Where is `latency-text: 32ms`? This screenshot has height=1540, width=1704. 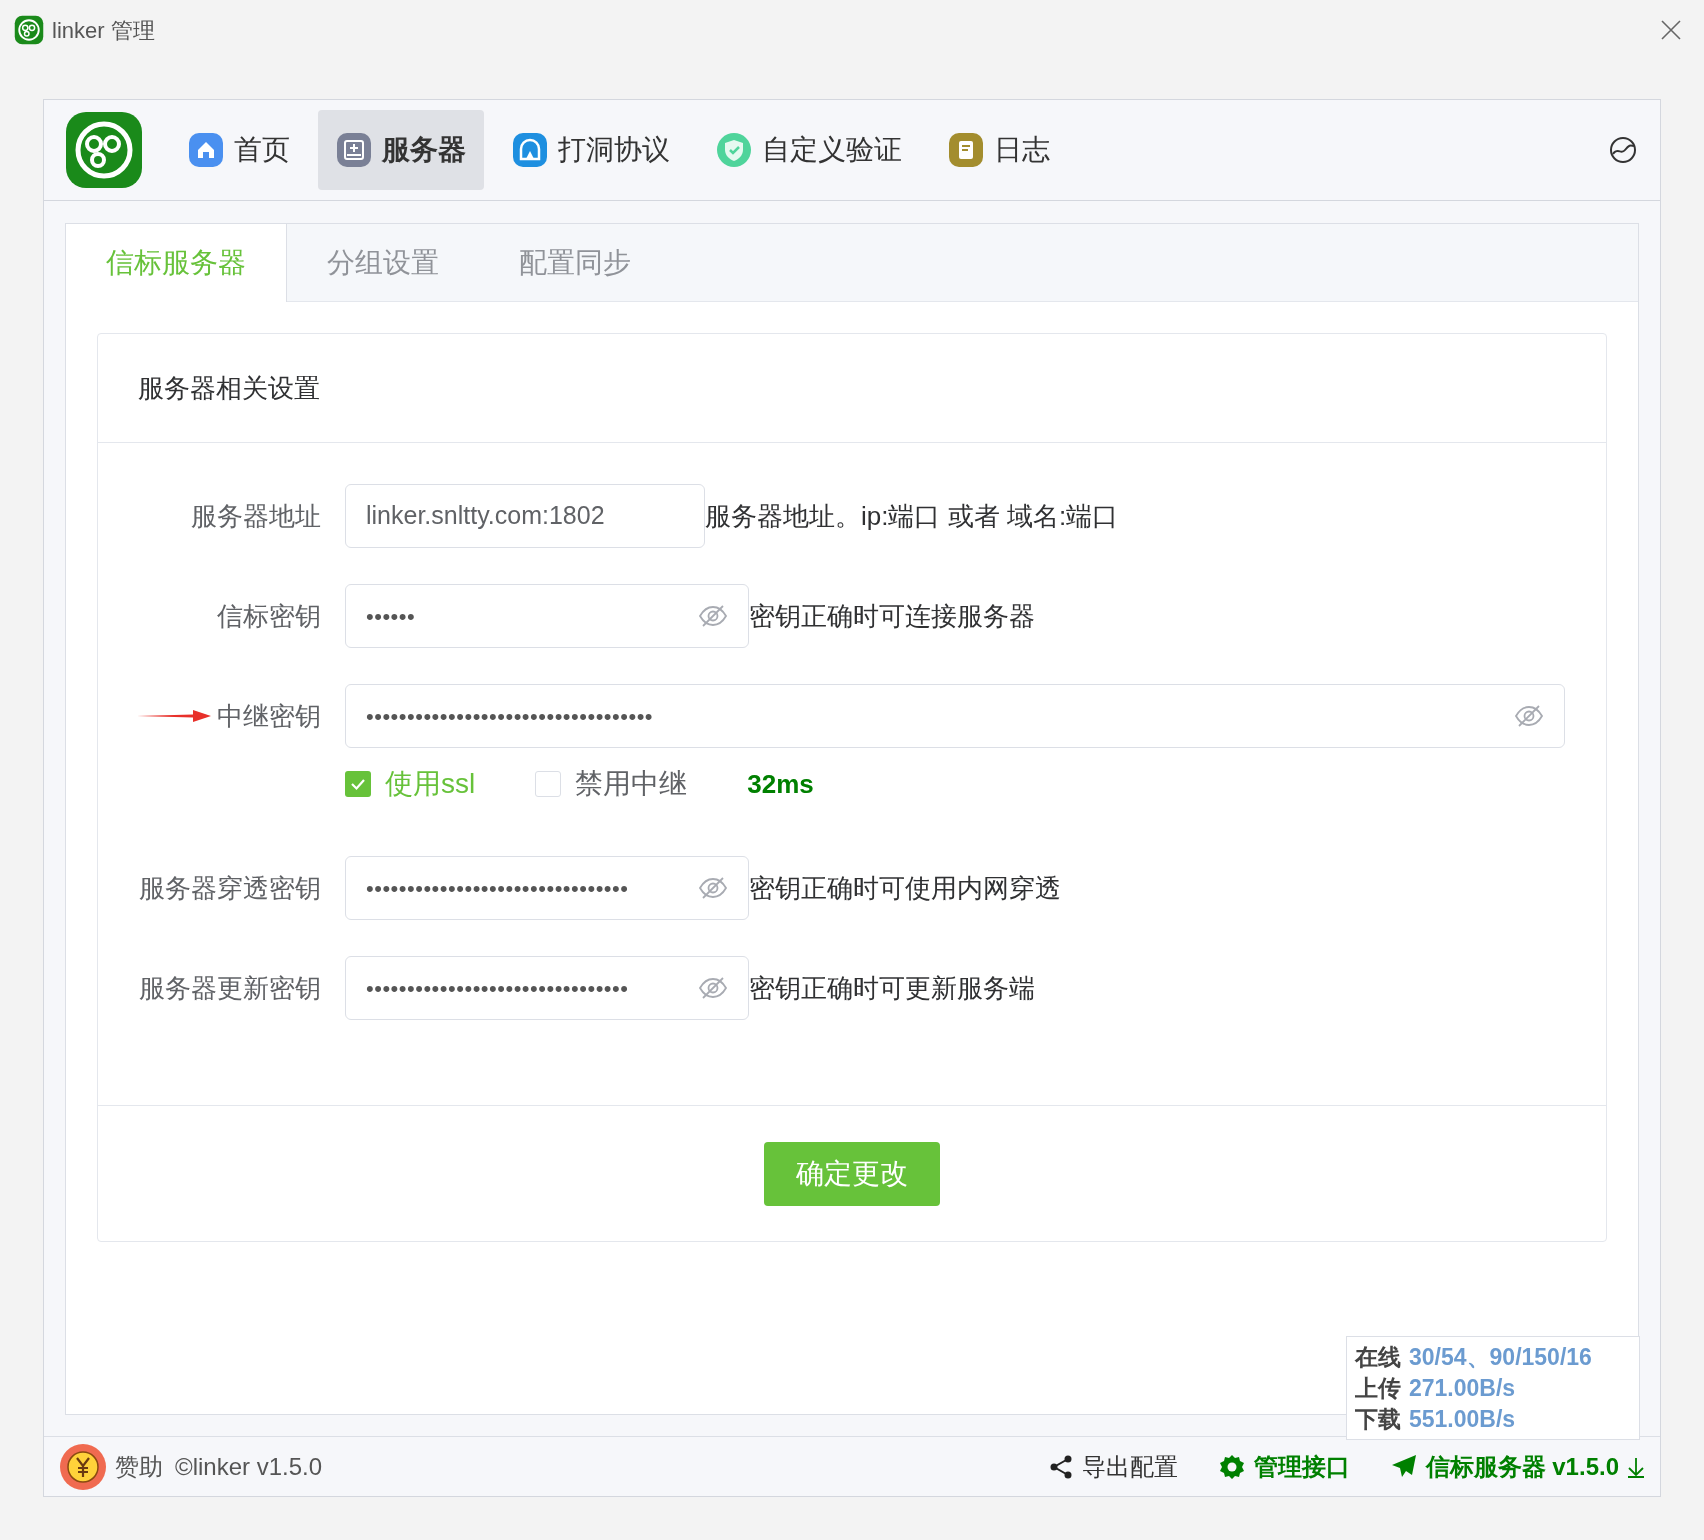 latency-text: 32ms is located at coordinates (780, 784).